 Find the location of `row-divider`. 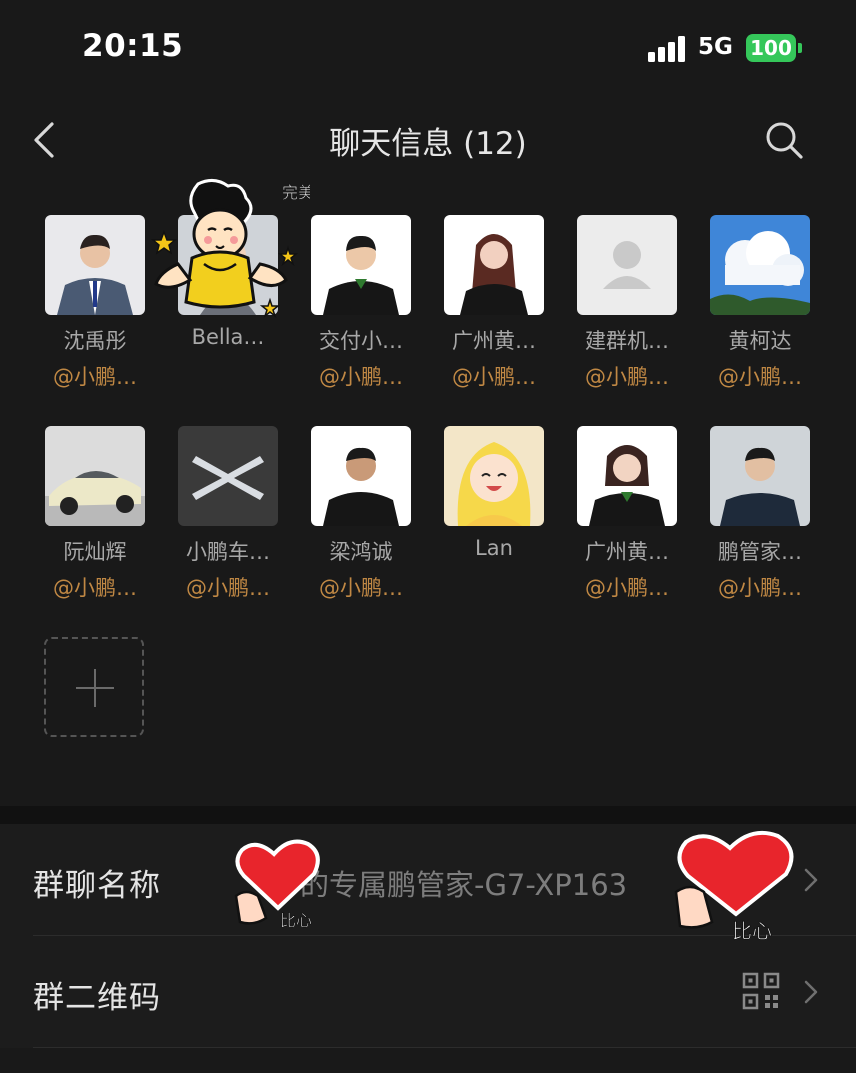

row-divider is located at coordinates (444, 1047).